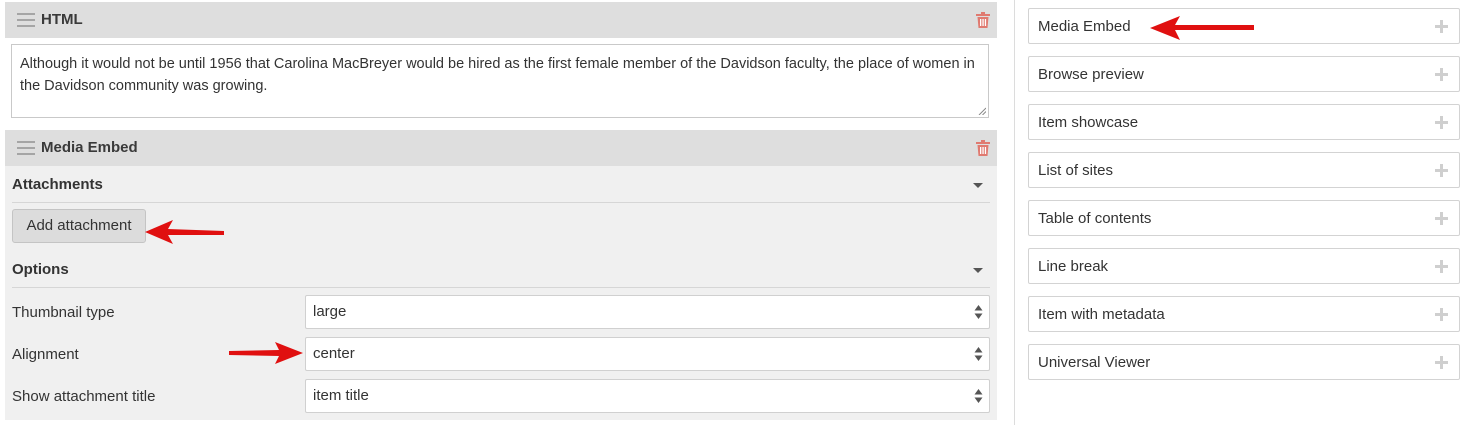  Describe the element at coordinates (1244, 218) in the screenshot. I see `block-library-item-table-of-contents: Table of contents` at that location.